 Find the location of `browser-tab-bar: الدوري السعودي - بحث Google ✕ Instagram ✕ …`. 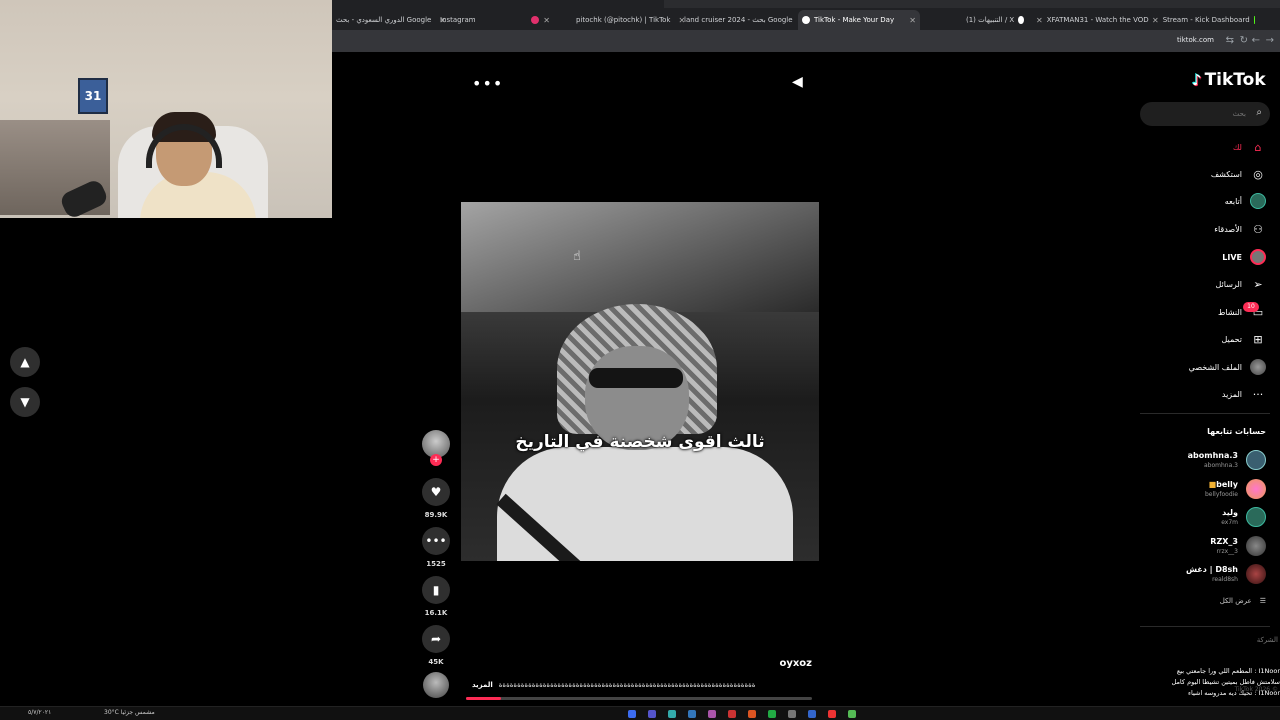

browser-tab-bar: الدوري السعودي - بحث Google ✕ Instagram ✕ … is located at coordinates (806, 15).